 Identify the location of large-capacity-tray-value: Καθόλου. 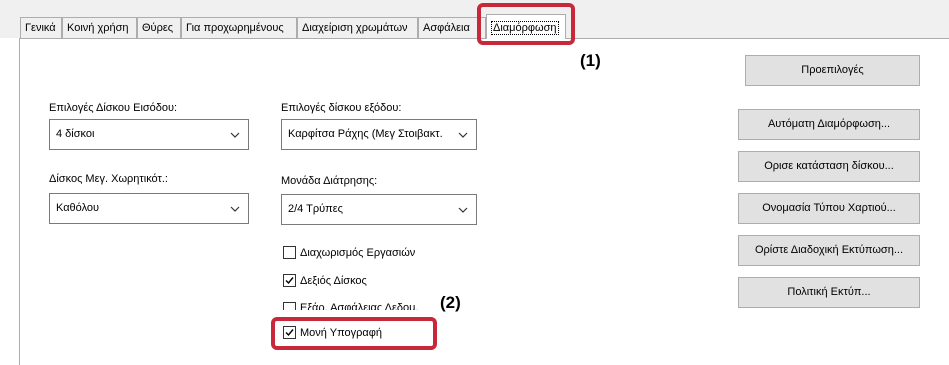
(78, 208).